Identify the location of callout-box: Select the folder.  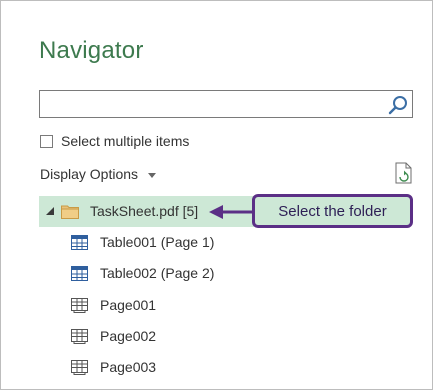
(332, 211).